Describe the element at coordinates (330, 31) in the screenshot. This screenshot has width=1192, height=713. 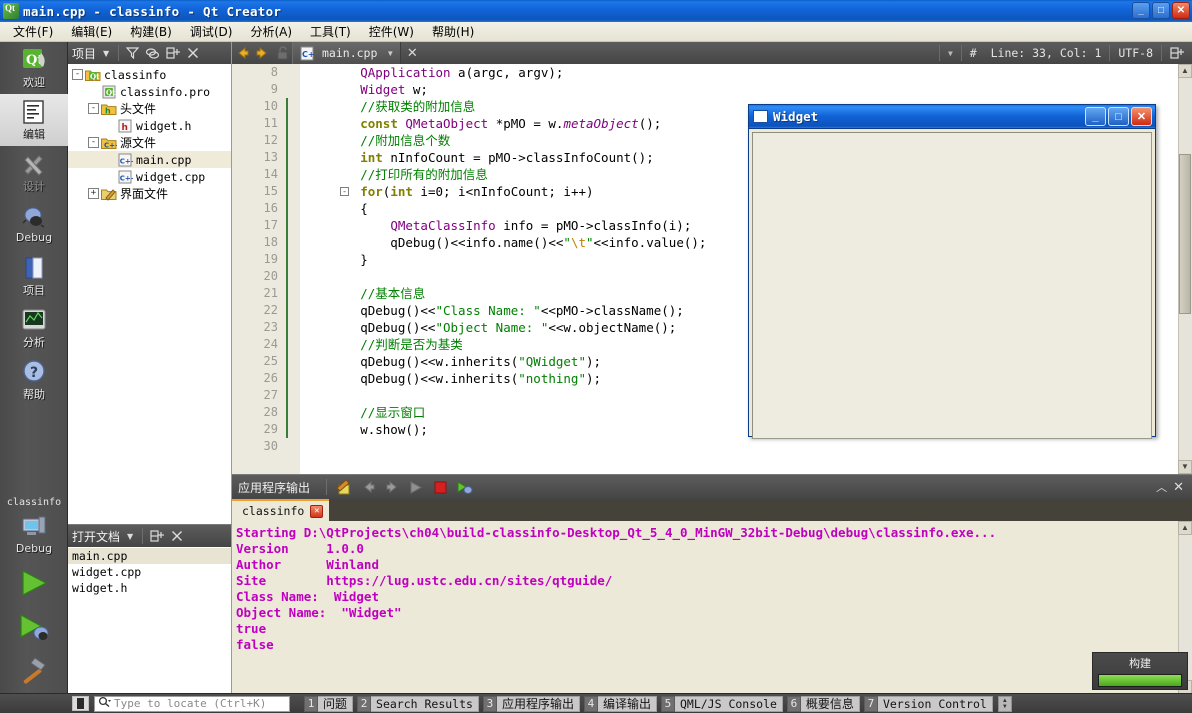
I see `menu-tools: 工具(T)` at that location.